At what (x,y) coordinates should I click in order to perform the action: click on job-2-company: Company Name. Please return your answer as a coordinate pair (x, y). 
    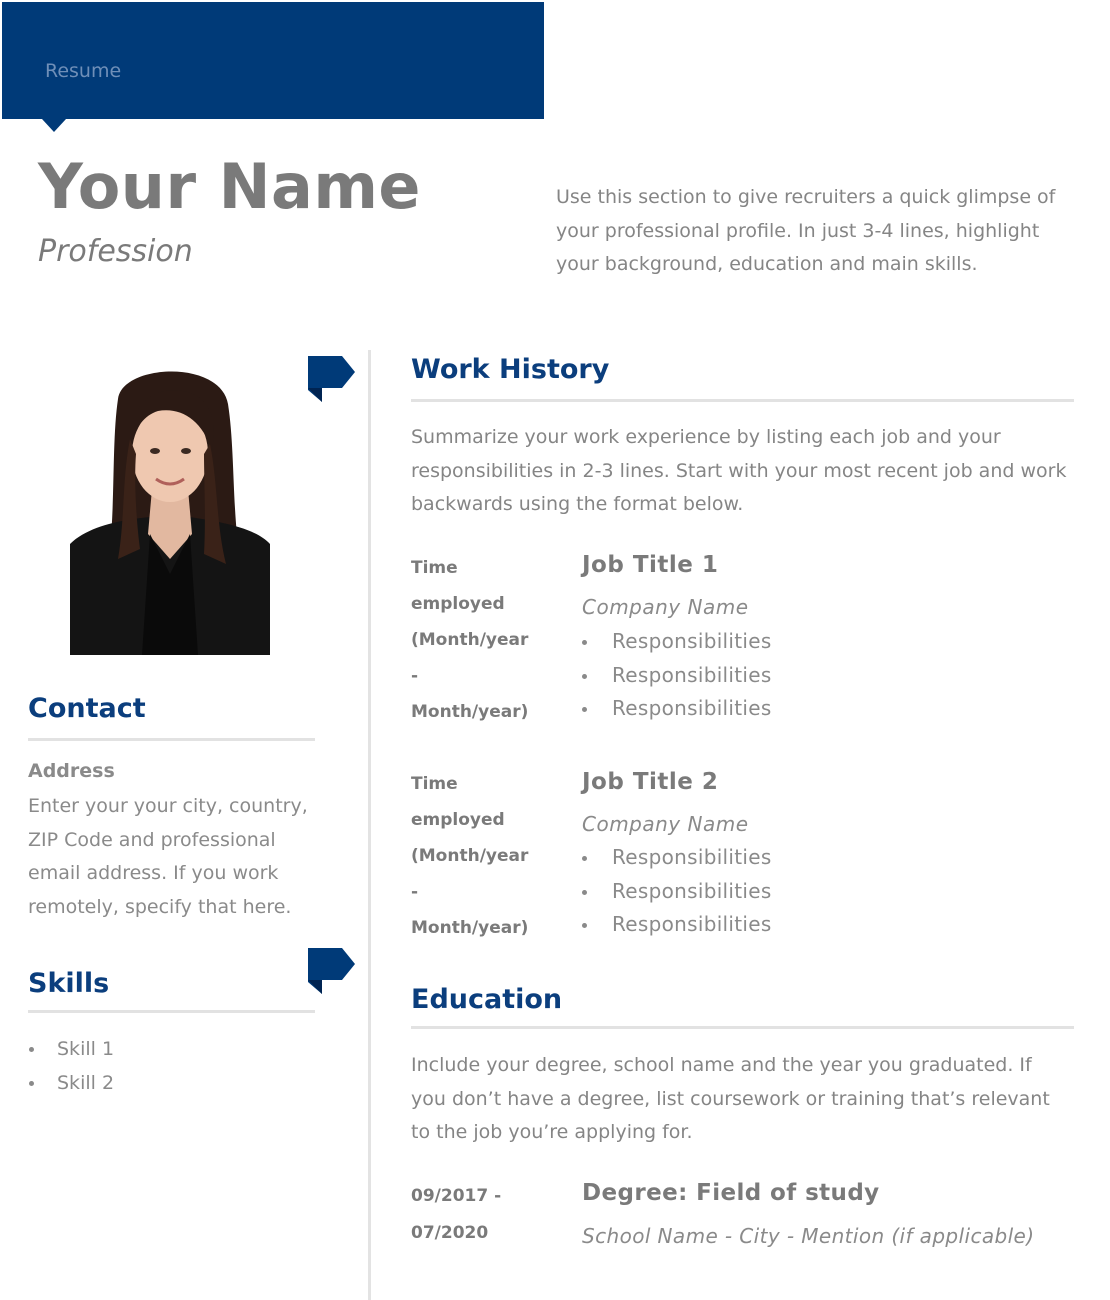
    Looking at the image, I should click on (665, 824).